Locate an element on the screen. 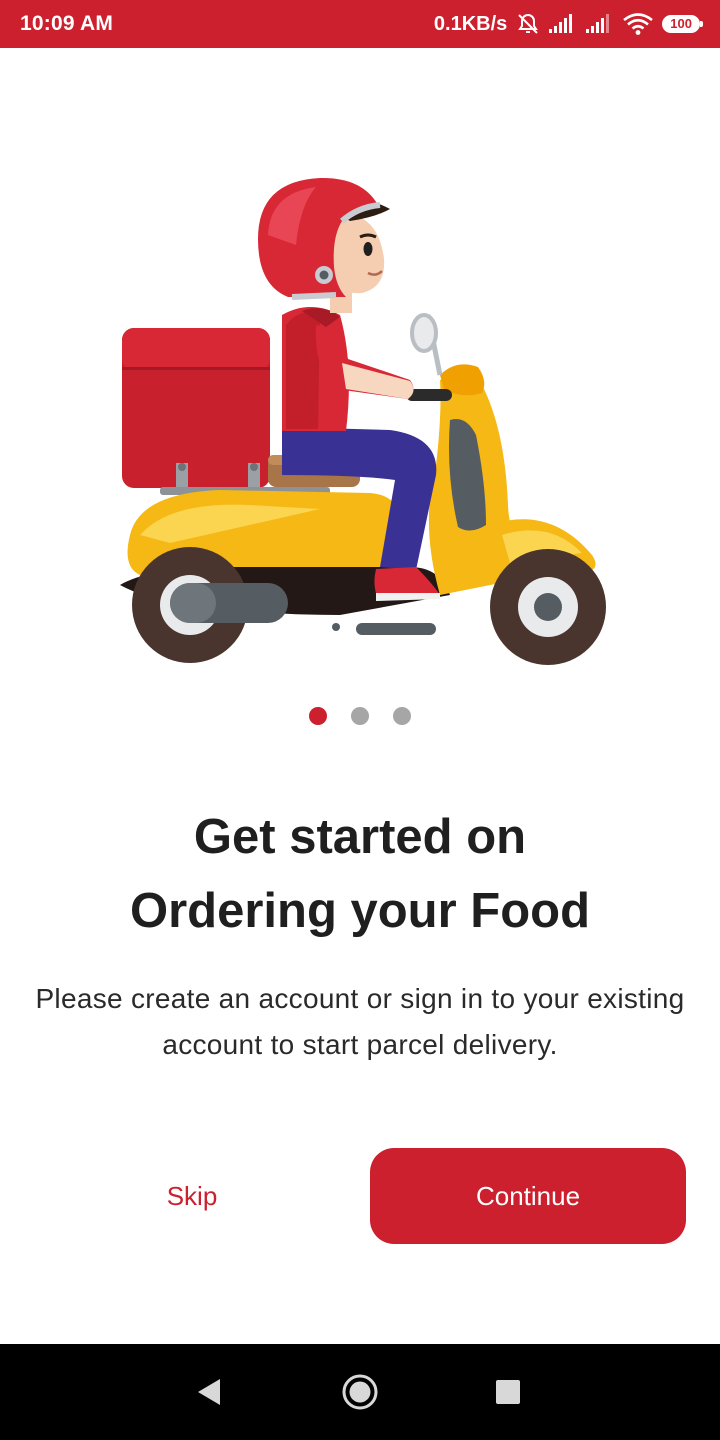 The width and height of the screenshot is (720, 1440). title-line-2: Ordering your Food is located at coordinates (360, 911).